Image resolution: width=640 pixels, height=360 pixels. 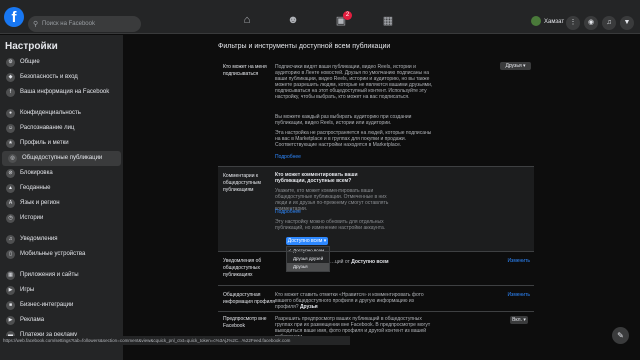 I want to click on sidebar-item-security: ◆ Безопасность и вход, so click(x=61, y=77).